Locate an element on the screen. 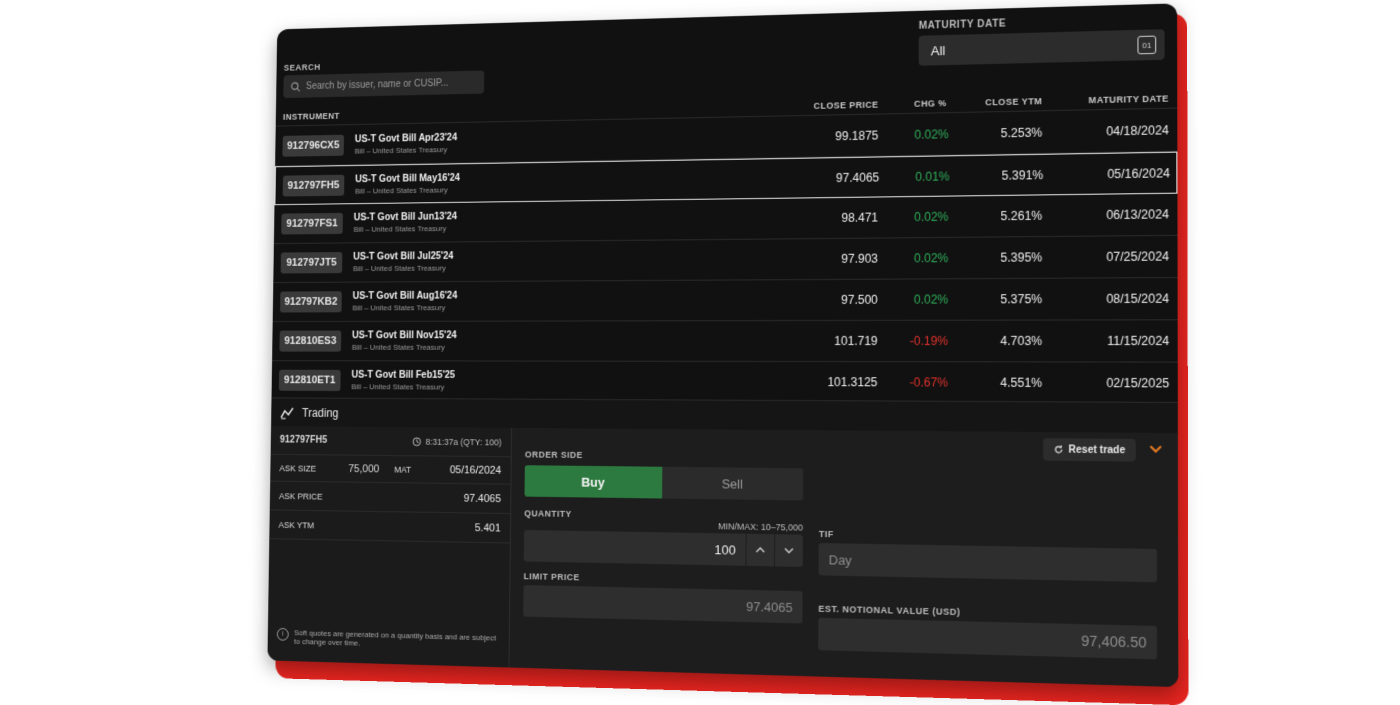  ask-price-label: ASK PRICE is located at coordinates (301, 496).